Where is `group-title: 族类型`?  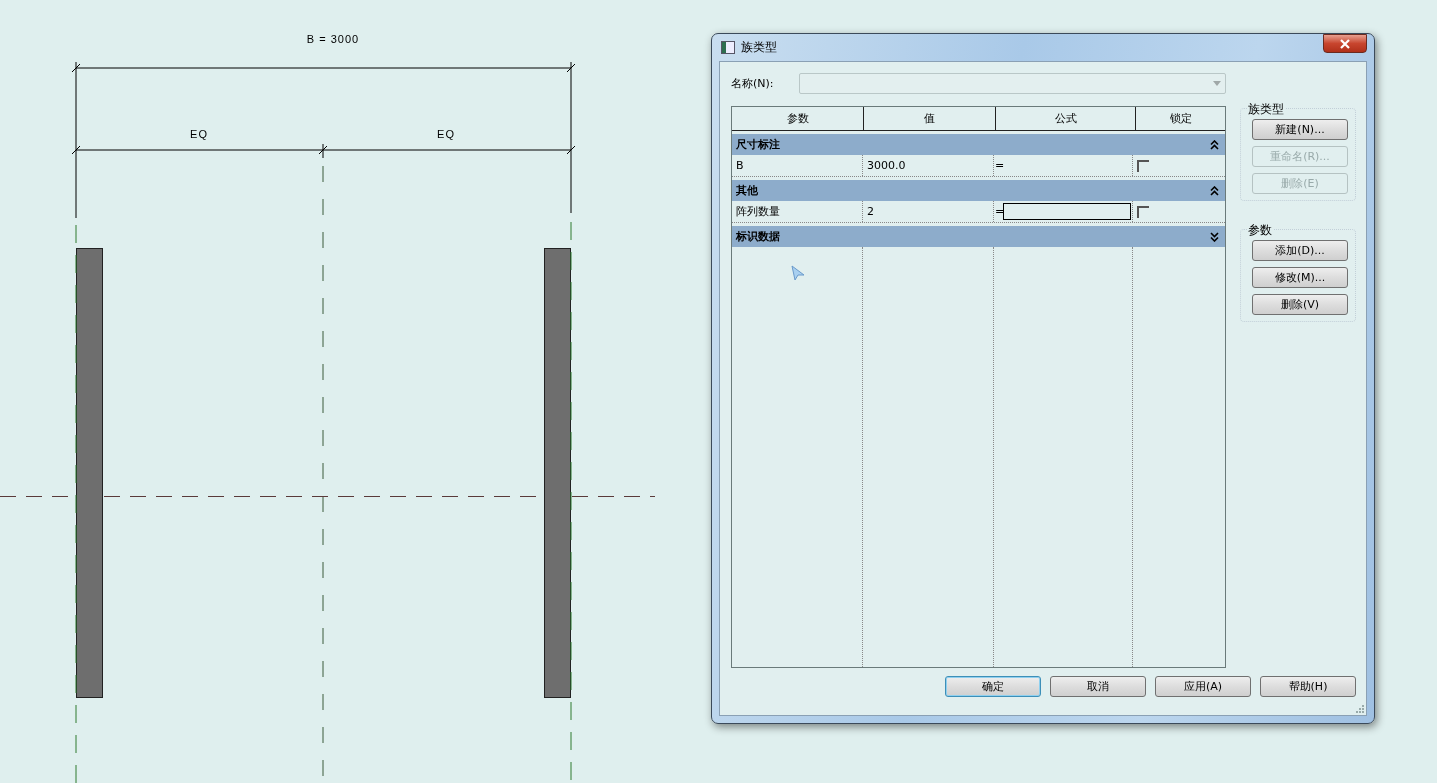 group-title: 族类型 is located at coordinates (1266, 109).